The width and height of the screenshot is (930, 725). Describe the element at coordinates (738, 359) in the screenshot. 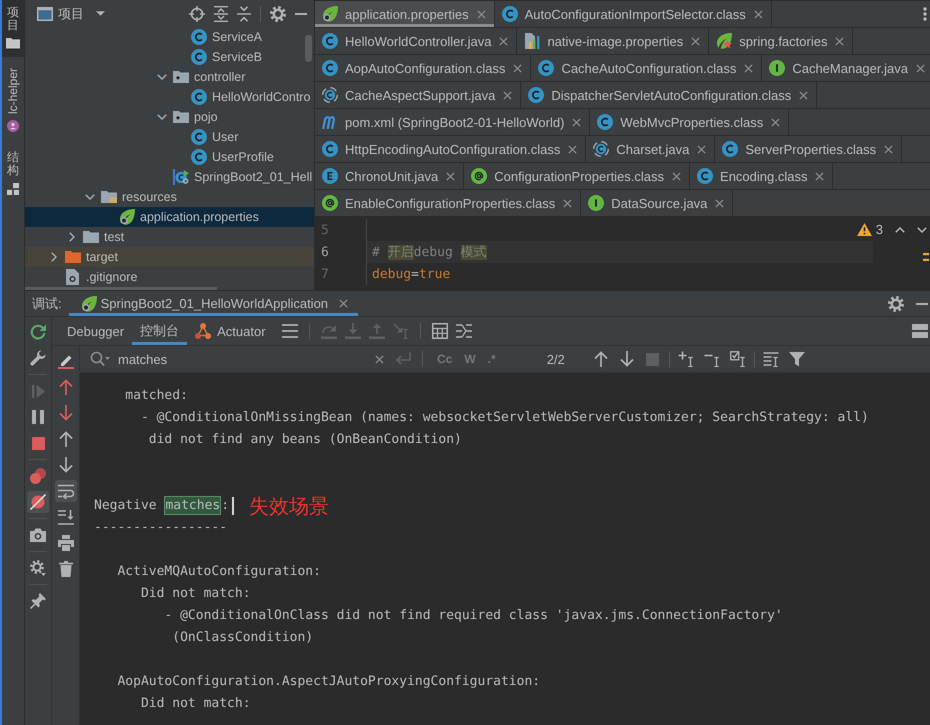

I see `checkbox-cursor-icon` at that location.